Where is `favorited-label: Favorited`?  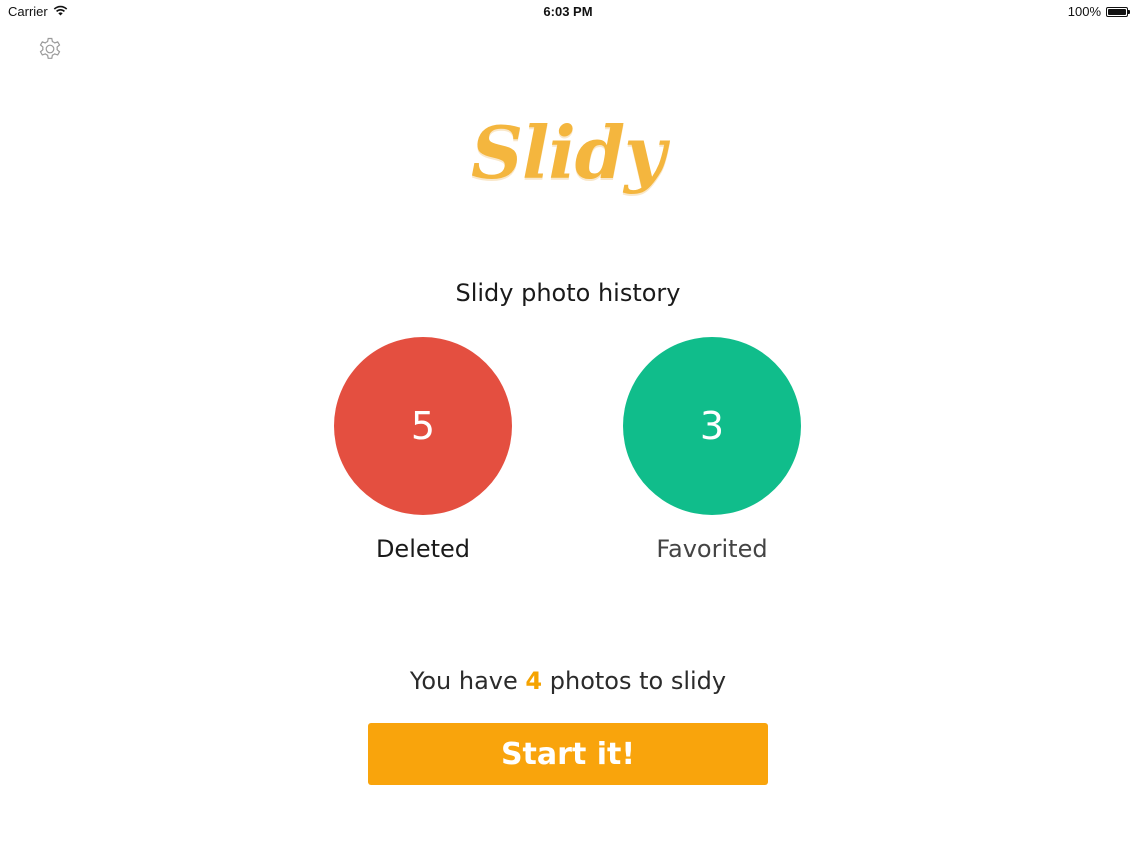 favorited-label: Favorited is located at coordinates (712, 549).